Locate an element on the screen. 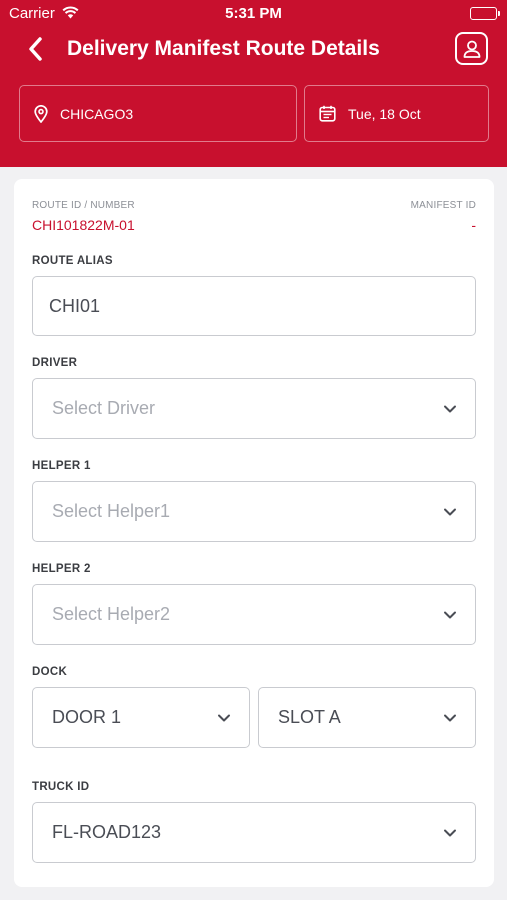 The width and height of the screenshot is (507, 900). route-id-value: CHI101822M-01 is located at coordinates (83, 225).